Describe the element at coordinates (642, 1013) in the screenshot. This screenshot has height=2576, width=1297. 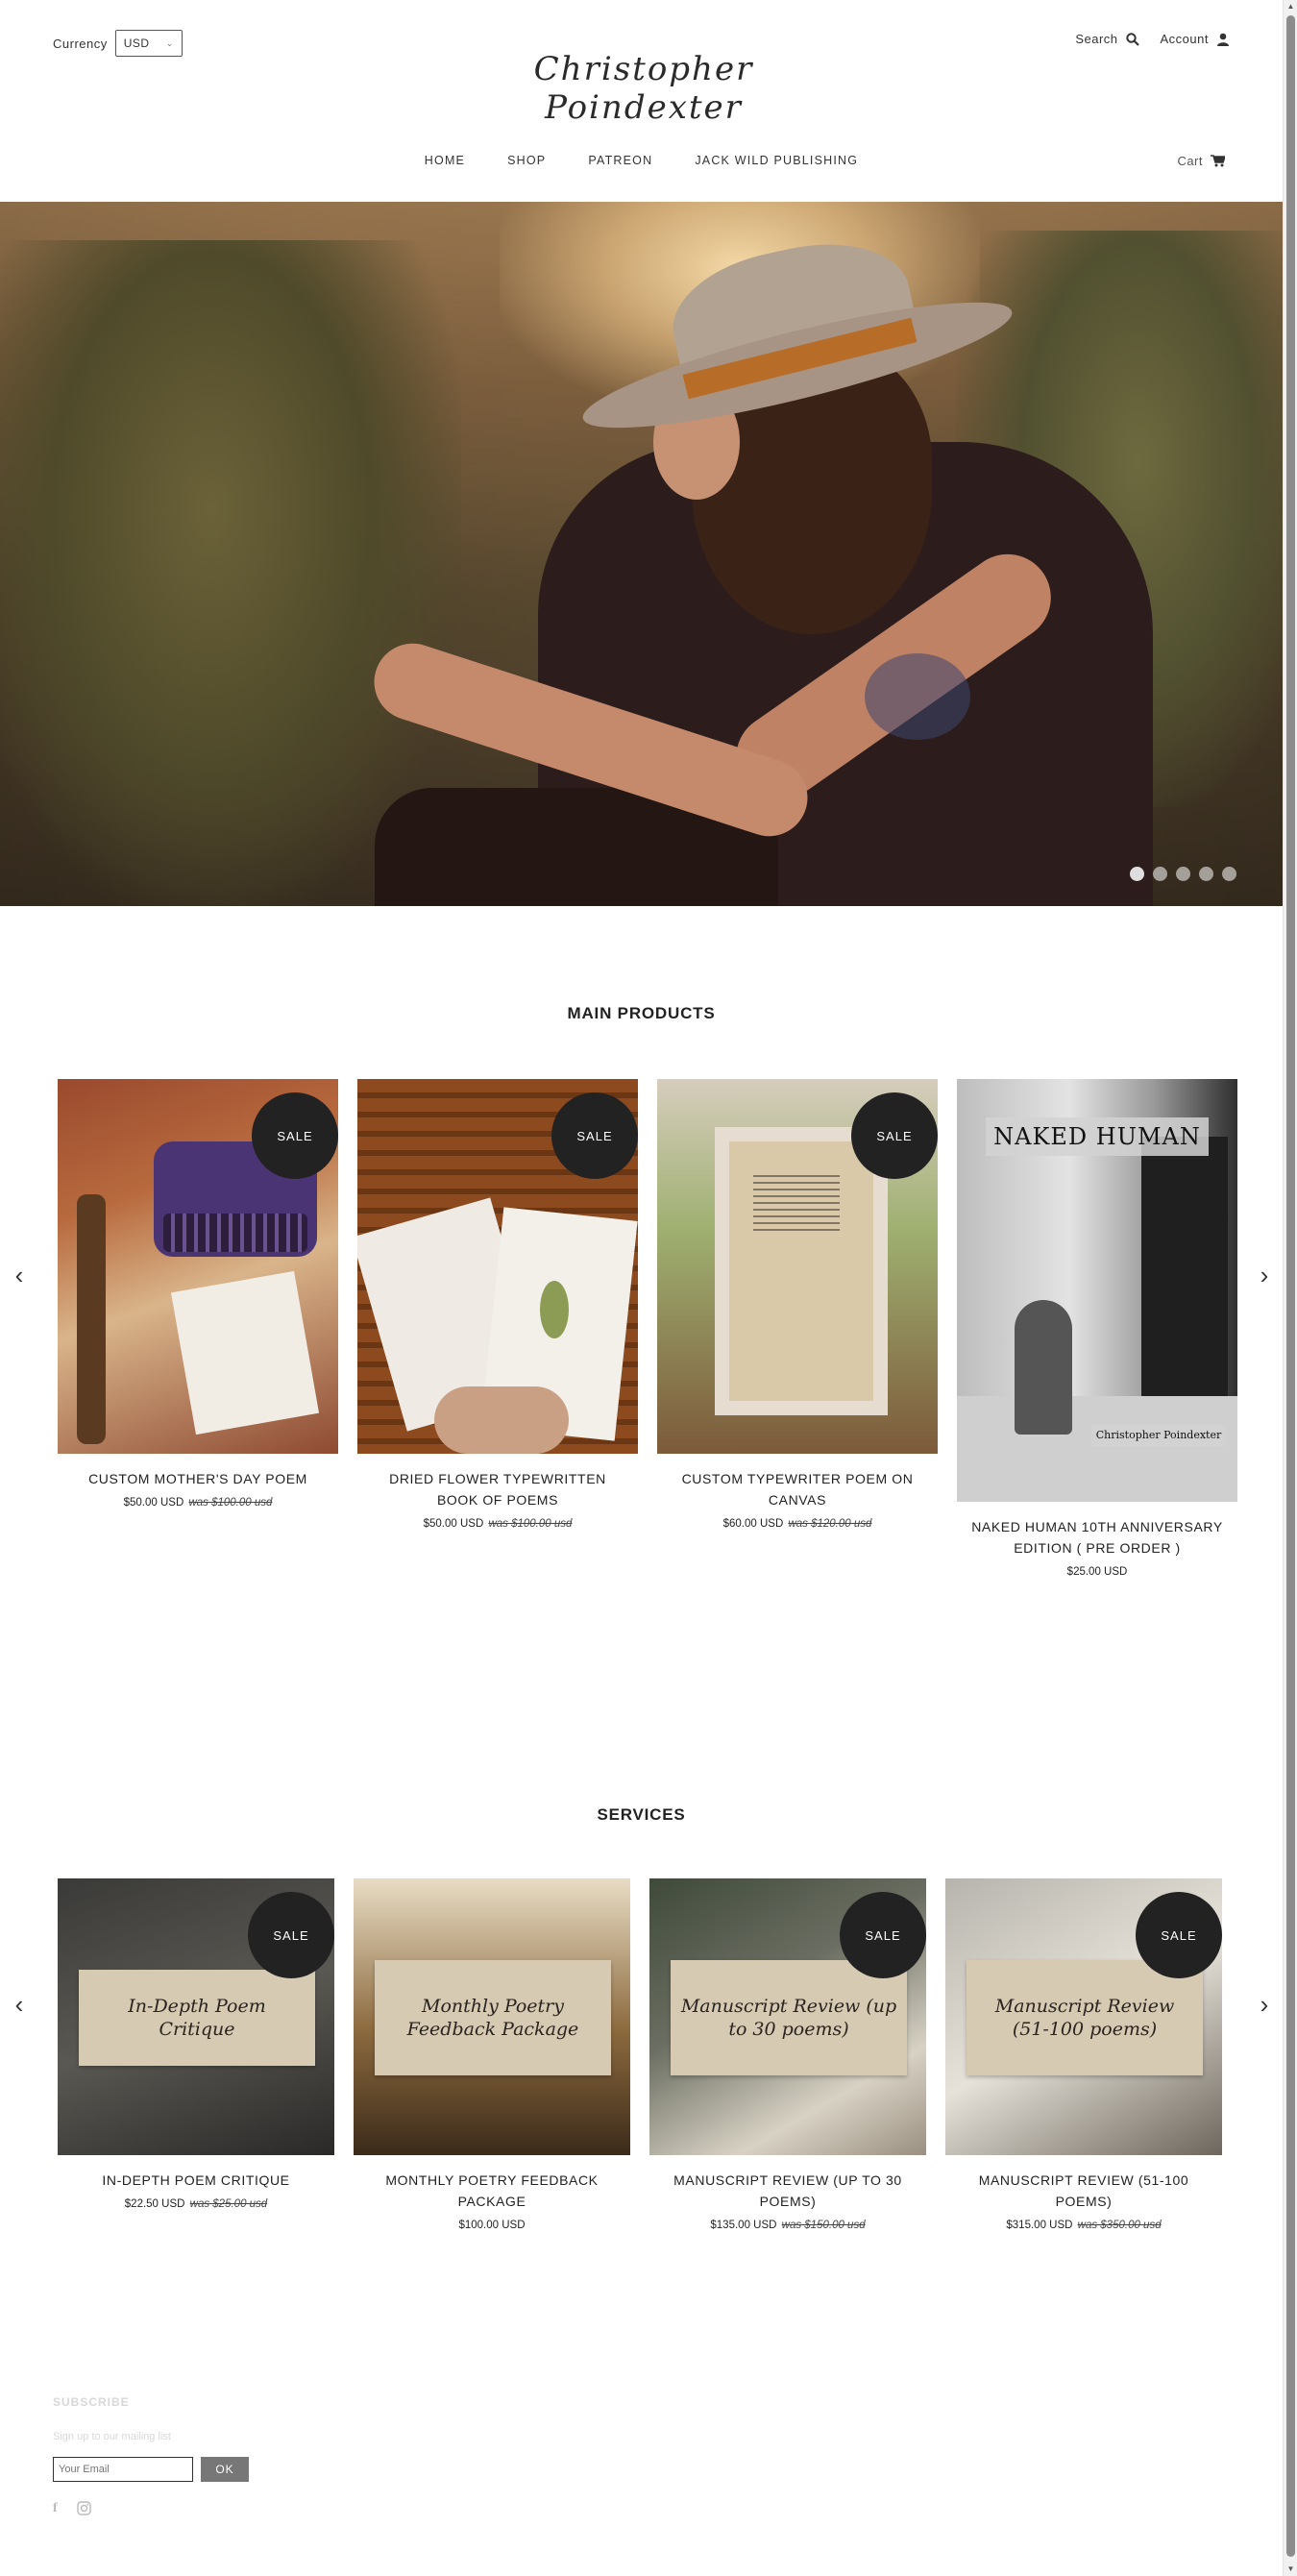
I see `main-products-title: MAIN PRODUCTS` at that location.